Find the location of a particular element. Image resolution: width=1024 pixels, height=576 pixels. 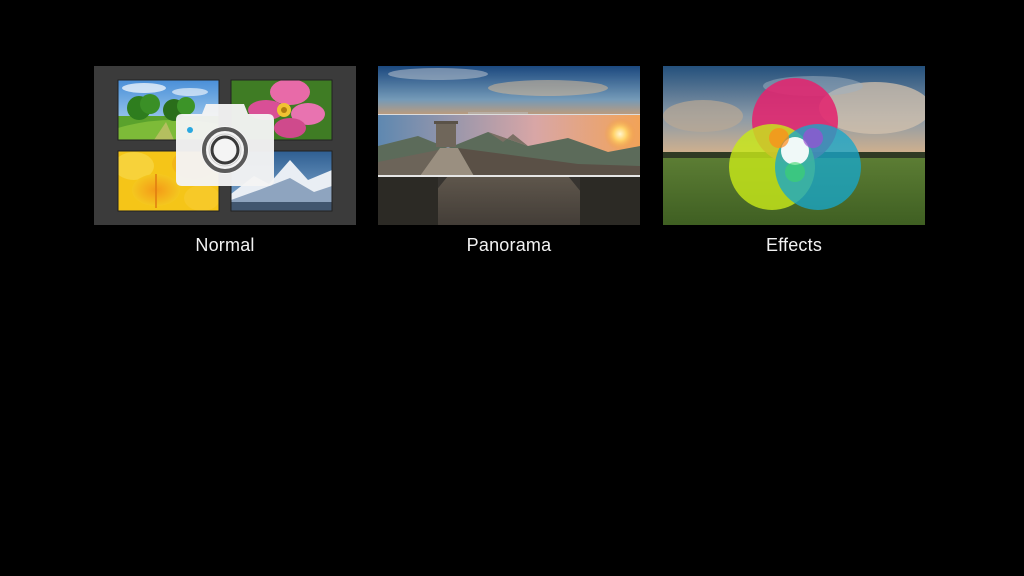

normal-thumbnail is located at coordinates (225, 145).